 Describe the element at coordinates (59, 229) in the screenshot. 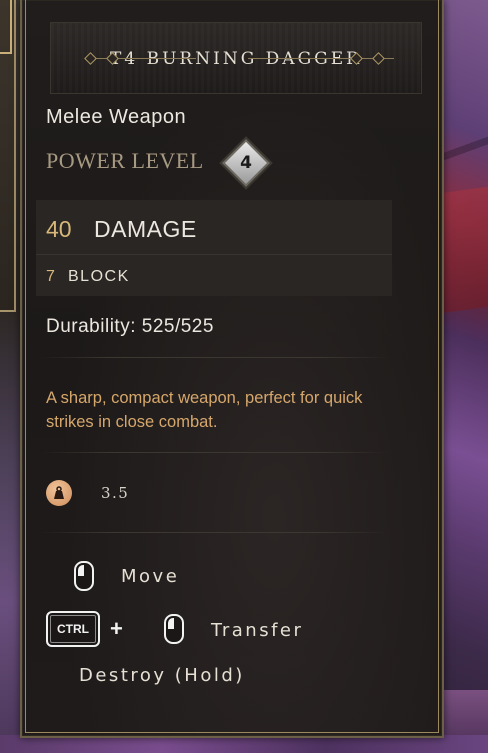

I see `damage-value: 40` at that location.